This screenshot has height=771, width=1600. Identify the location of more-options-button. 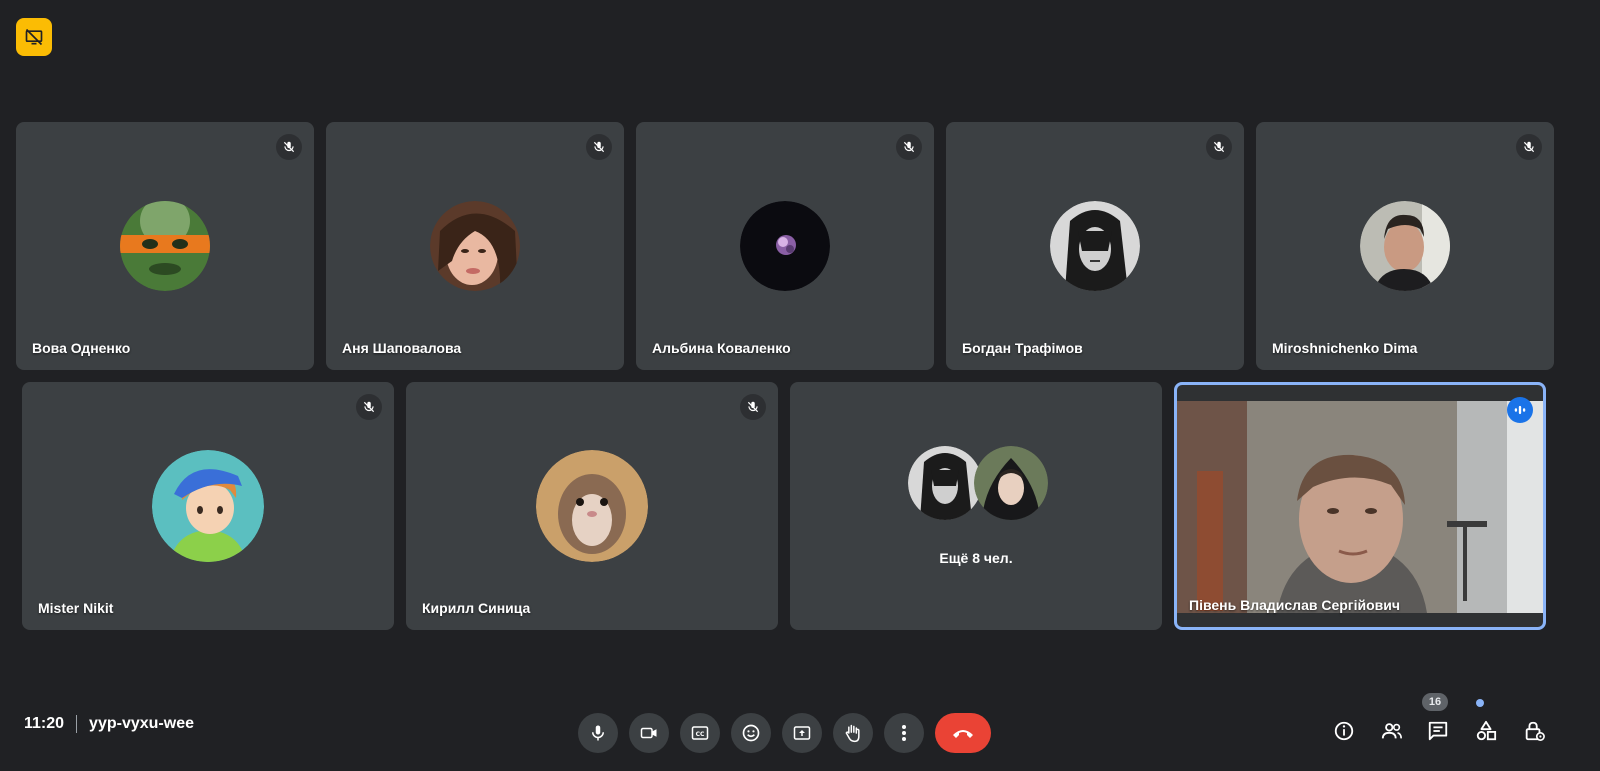
(904, 733).